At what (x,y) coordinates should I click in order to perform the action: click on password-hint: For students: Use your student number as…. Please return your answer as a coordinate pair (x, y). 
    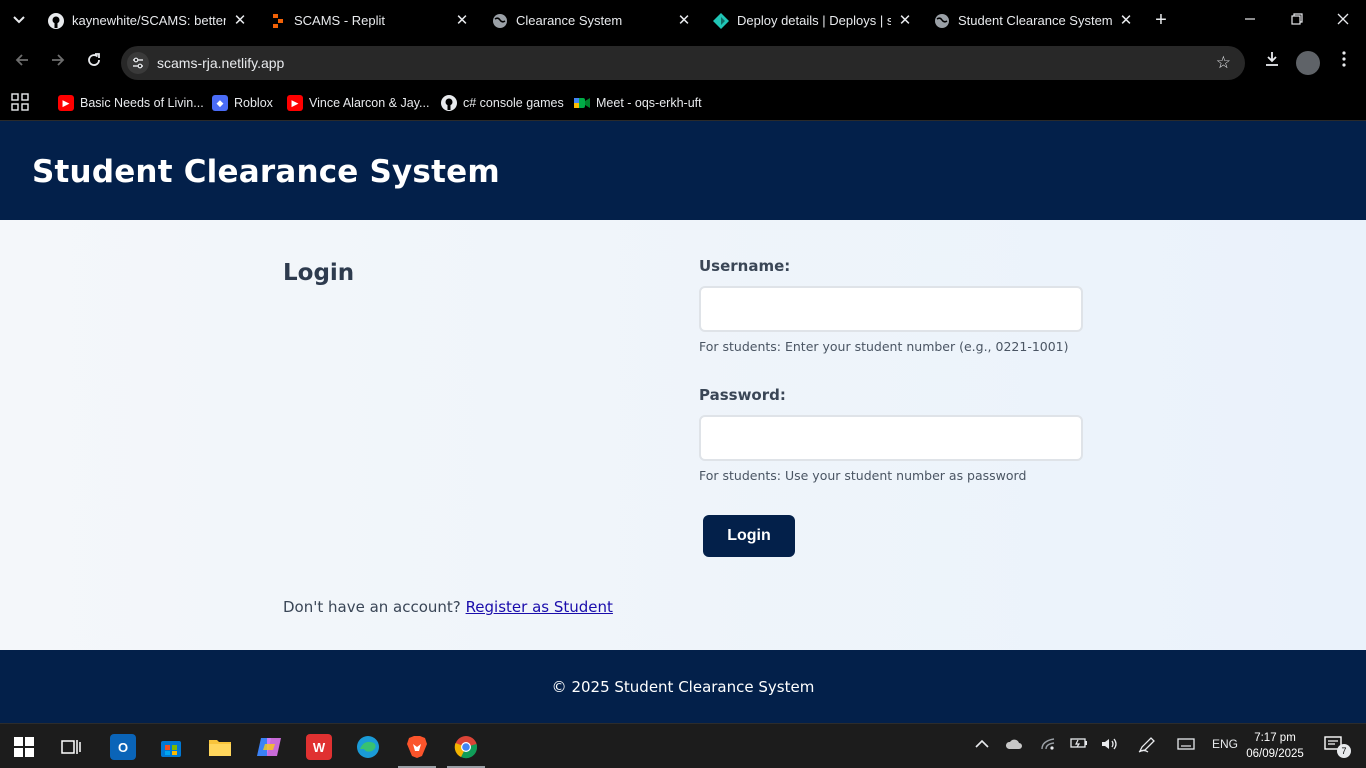
    Looking at the image, I should click on (863, 475).